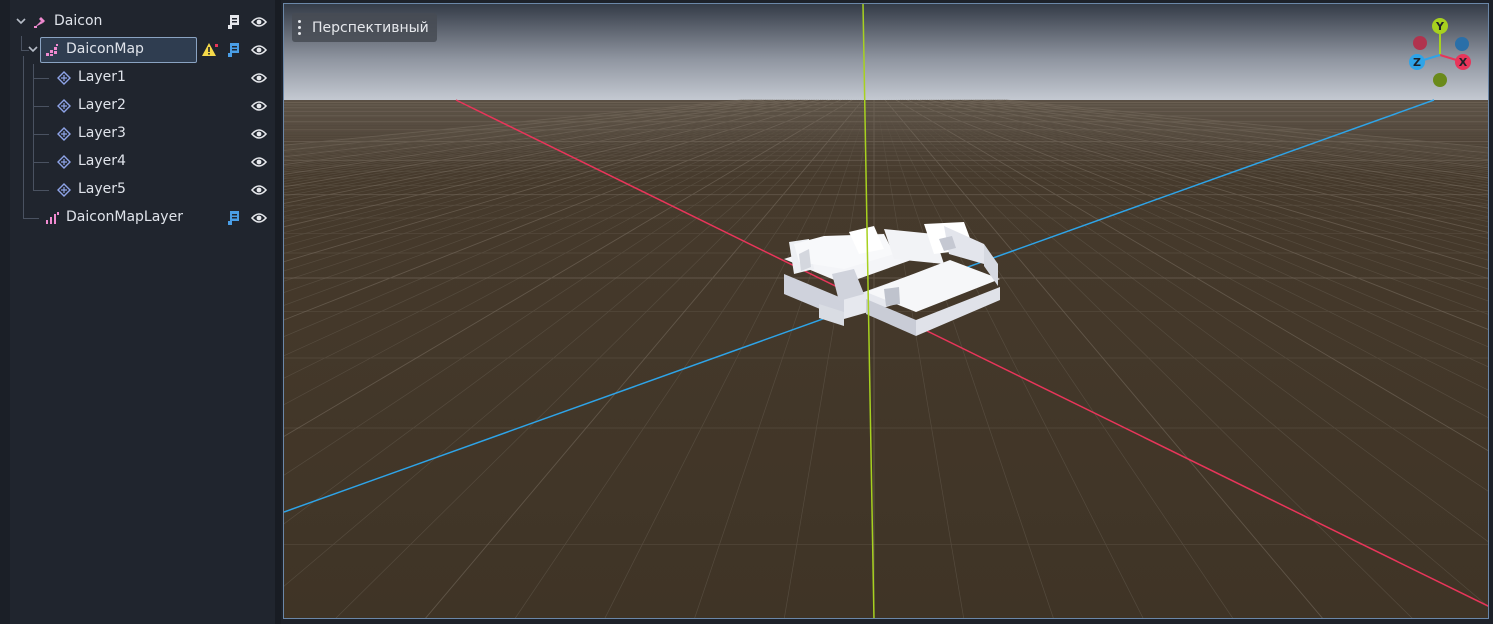 This screenshot has height=624, width=1493. What do you see at coordinates (52, 218) in the screenshot?
I see `map-layer-icon` at bounding box center [52, 218].